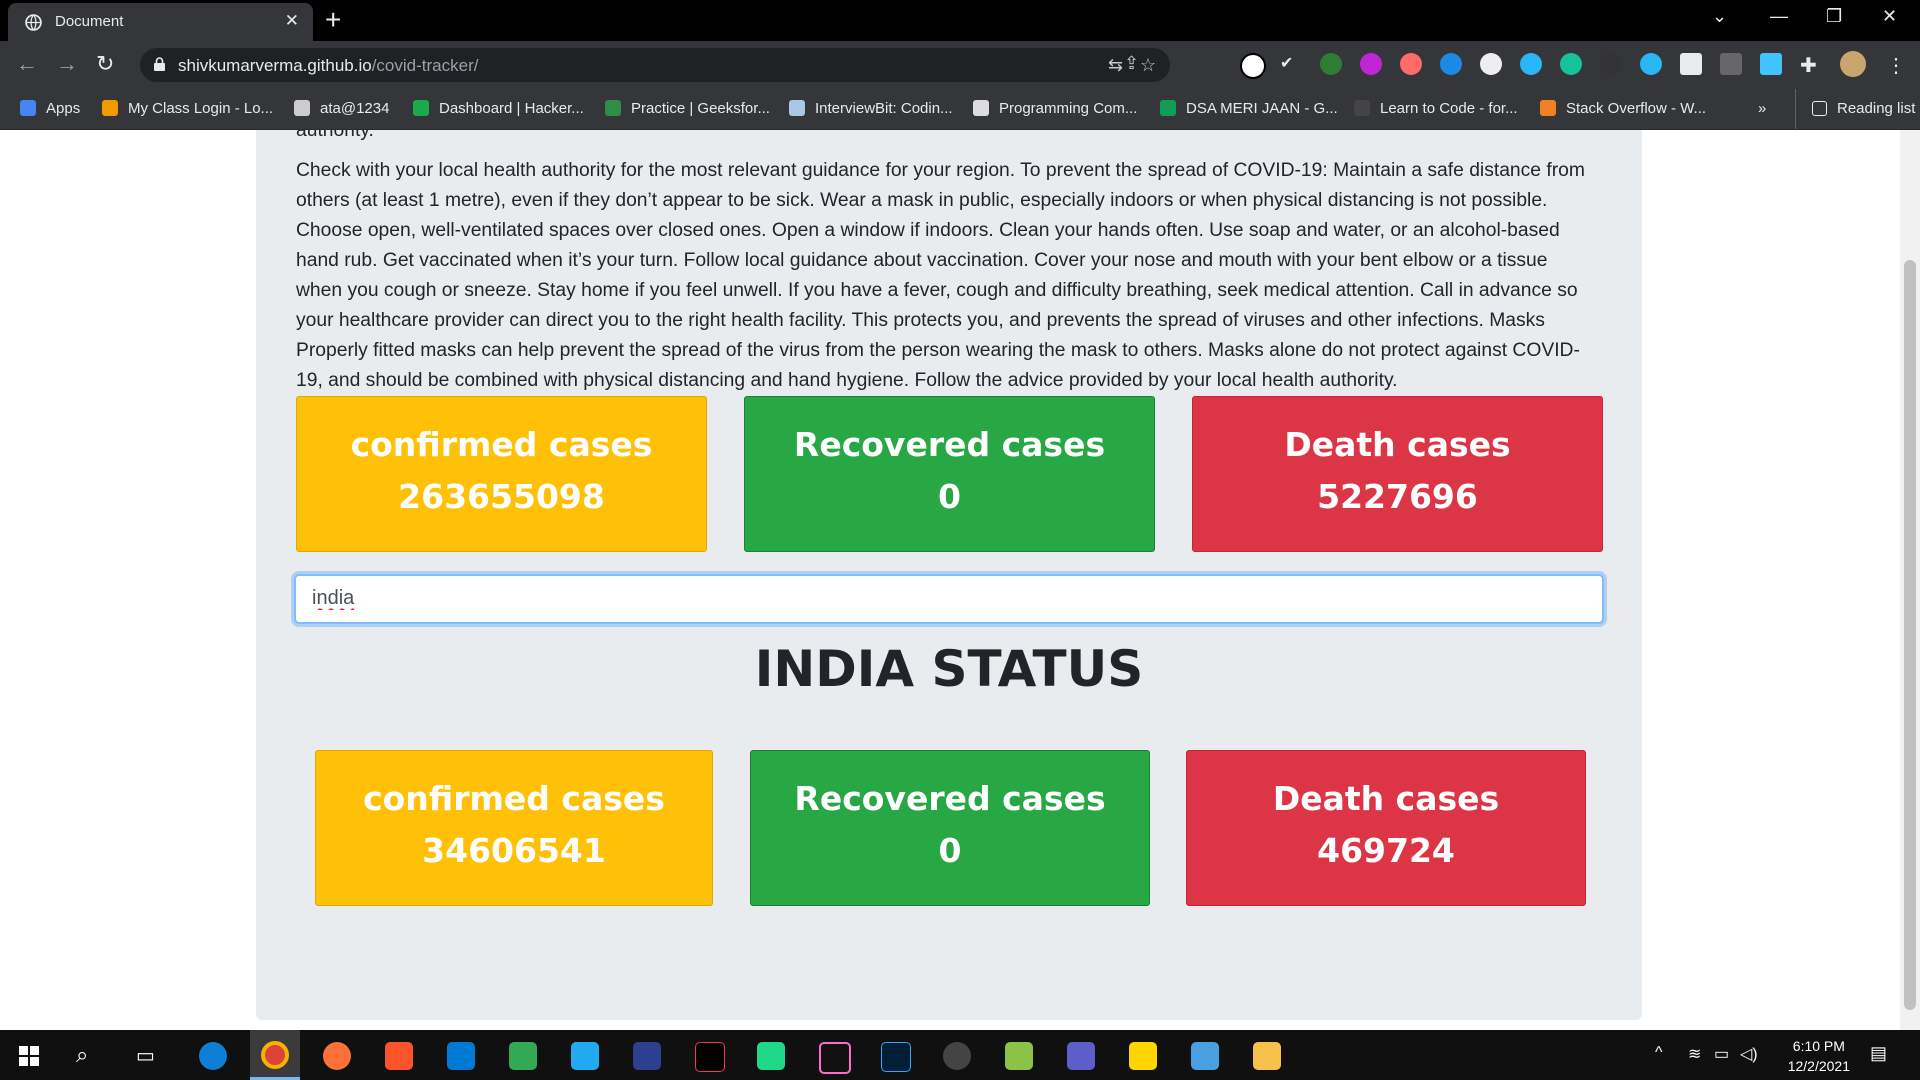  What do you see at coordinates (1694, 1054) in the screenshot?
I see `wifi-icon: ≋` at bounding box center [1694, 1054].